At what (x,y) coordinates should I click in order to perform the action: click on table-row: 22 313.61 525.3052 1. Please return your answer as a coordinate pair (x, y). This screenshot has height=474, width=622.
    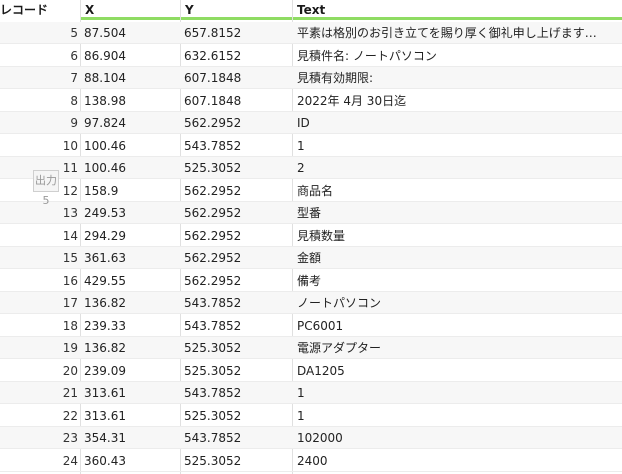
    Looking at the image, I should click on (311, 416).